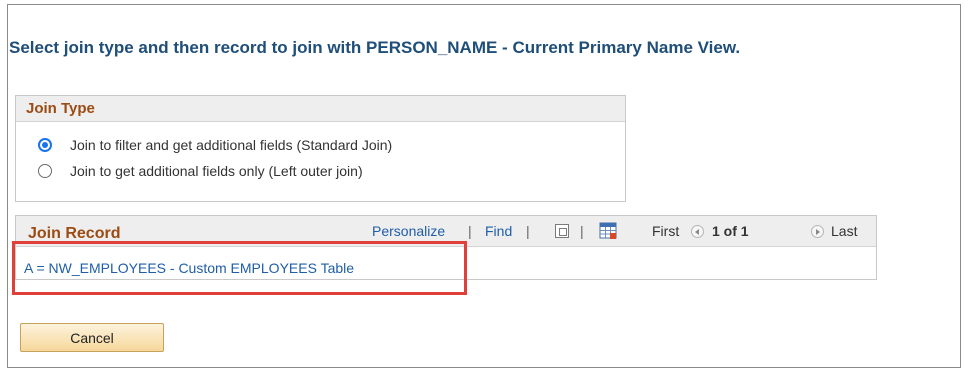 Image resolution: width=968 pixels, height=374 pixels. What do you see at coordinates (408, 231) in the screenshot?
I see `personalize-link: Personalize` at bounding box center [408, 231].